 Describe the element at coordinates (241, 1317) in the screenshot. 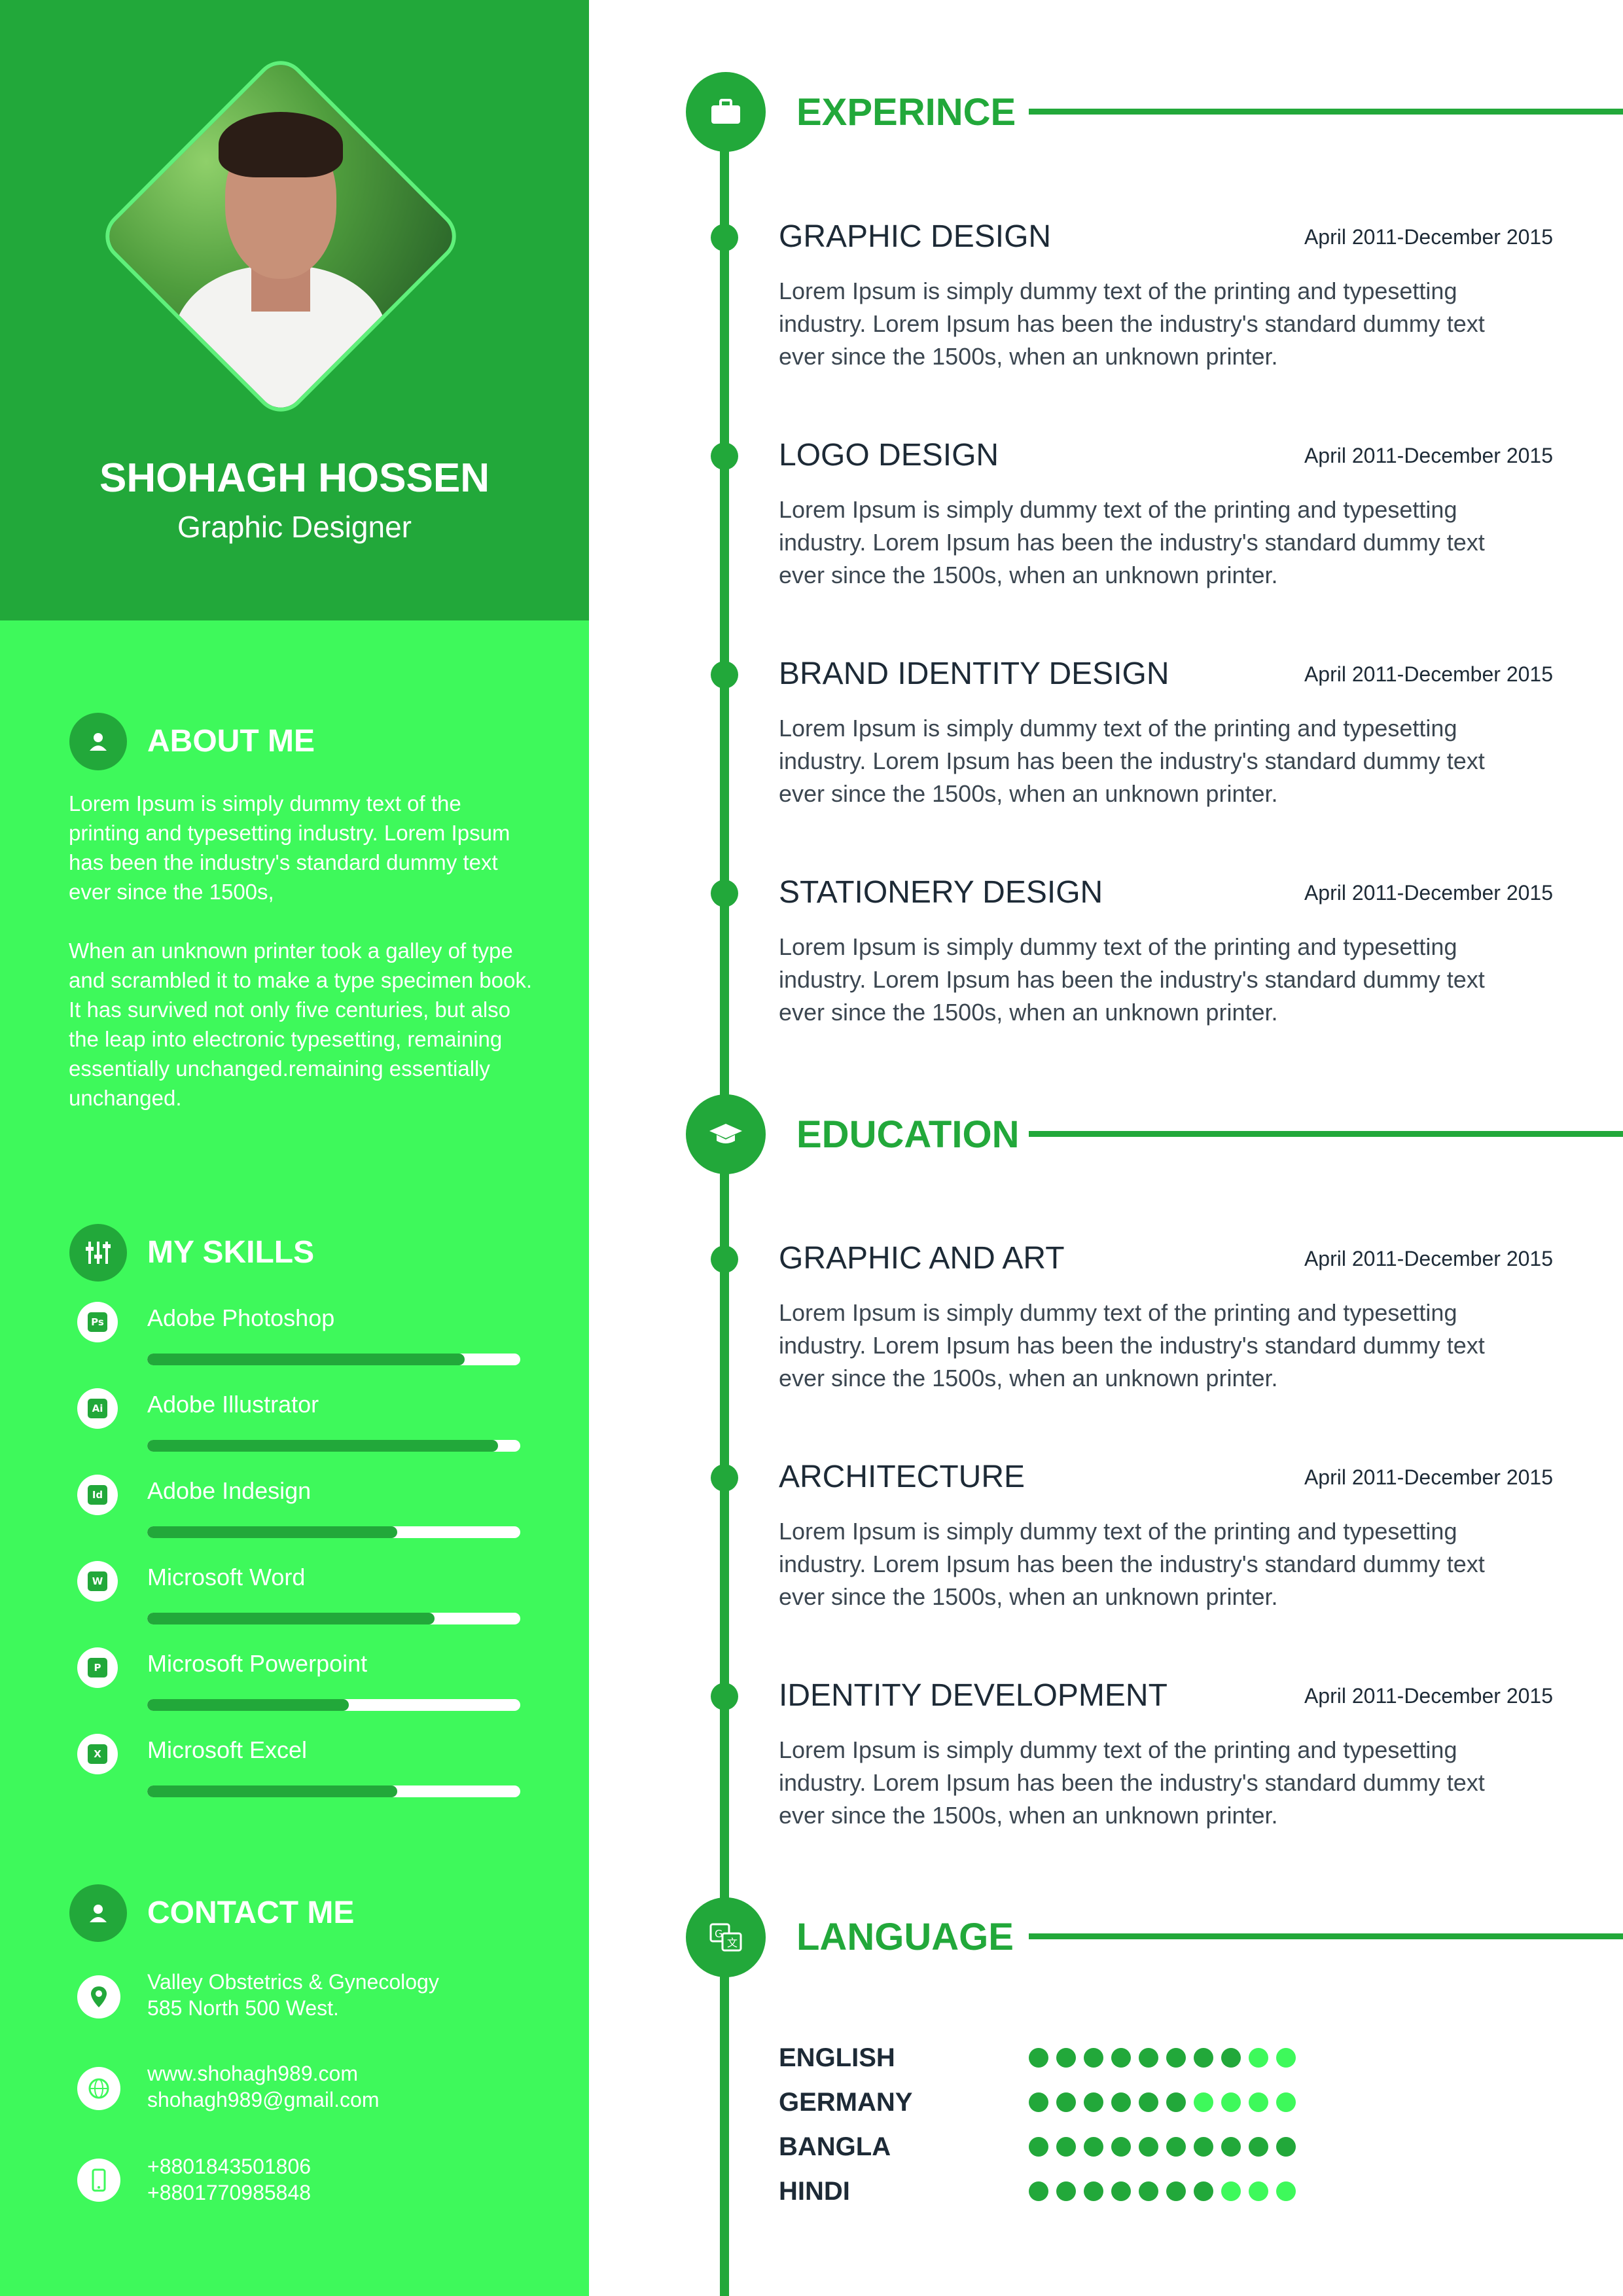

I see `skill-label: Adobe Photoshop` at that location.